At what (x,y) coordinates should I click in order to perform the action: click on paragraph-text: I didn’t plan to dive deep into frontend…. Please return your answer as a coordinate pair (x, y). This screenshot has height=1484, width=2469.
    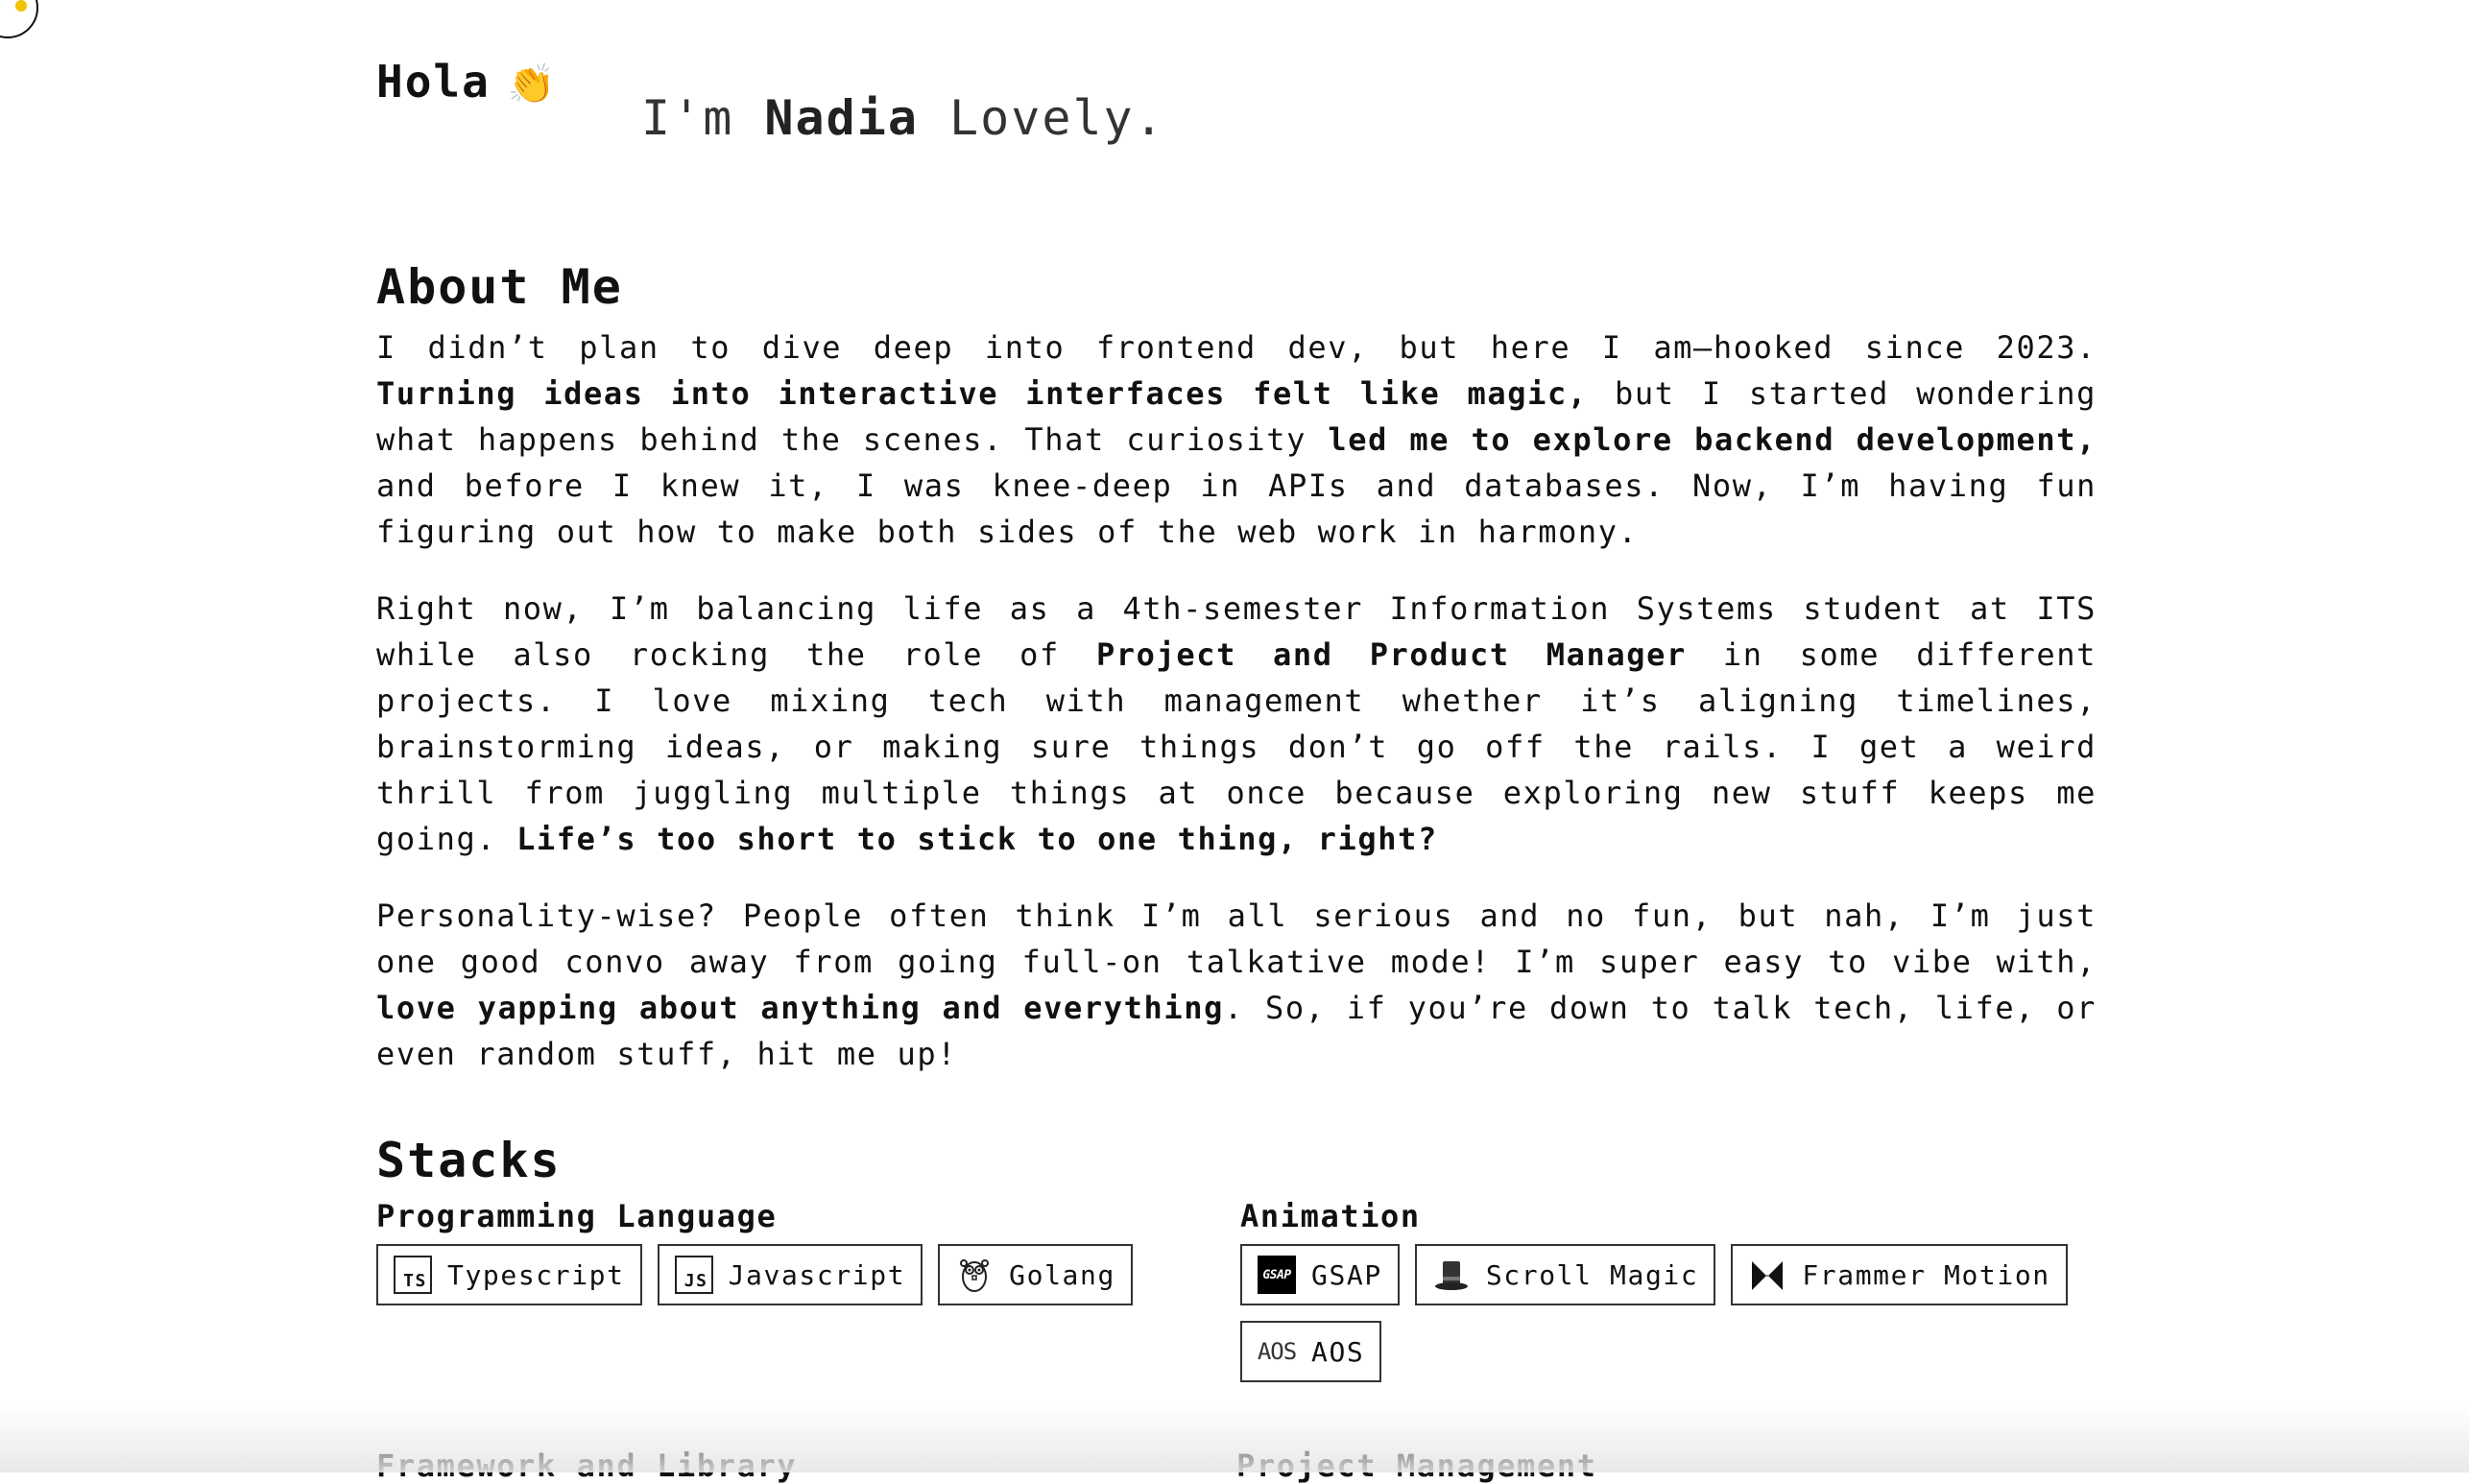
    Looking at the image, I should click on (1236, 347).